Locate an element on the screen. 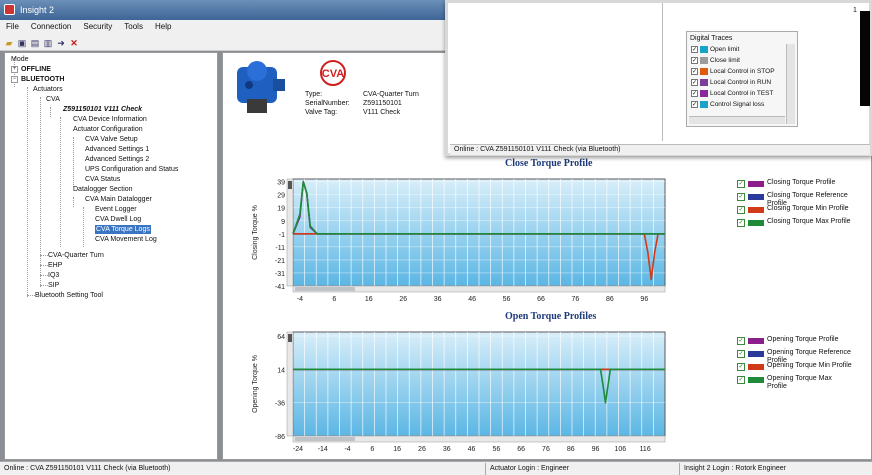  save-icon: ▣ is located at coordinates (22, 43).